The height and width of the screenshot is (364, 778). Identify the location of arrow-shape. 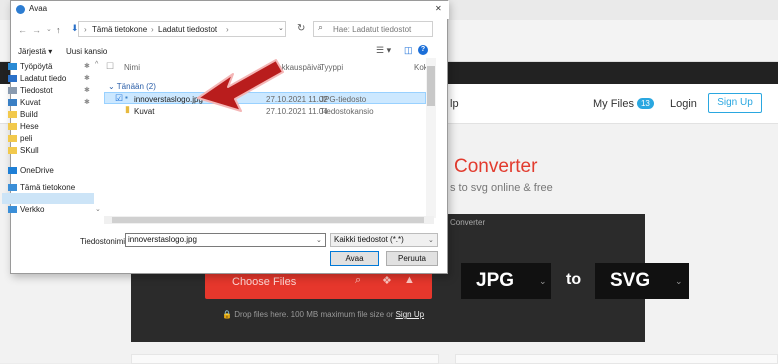
(240, 85).